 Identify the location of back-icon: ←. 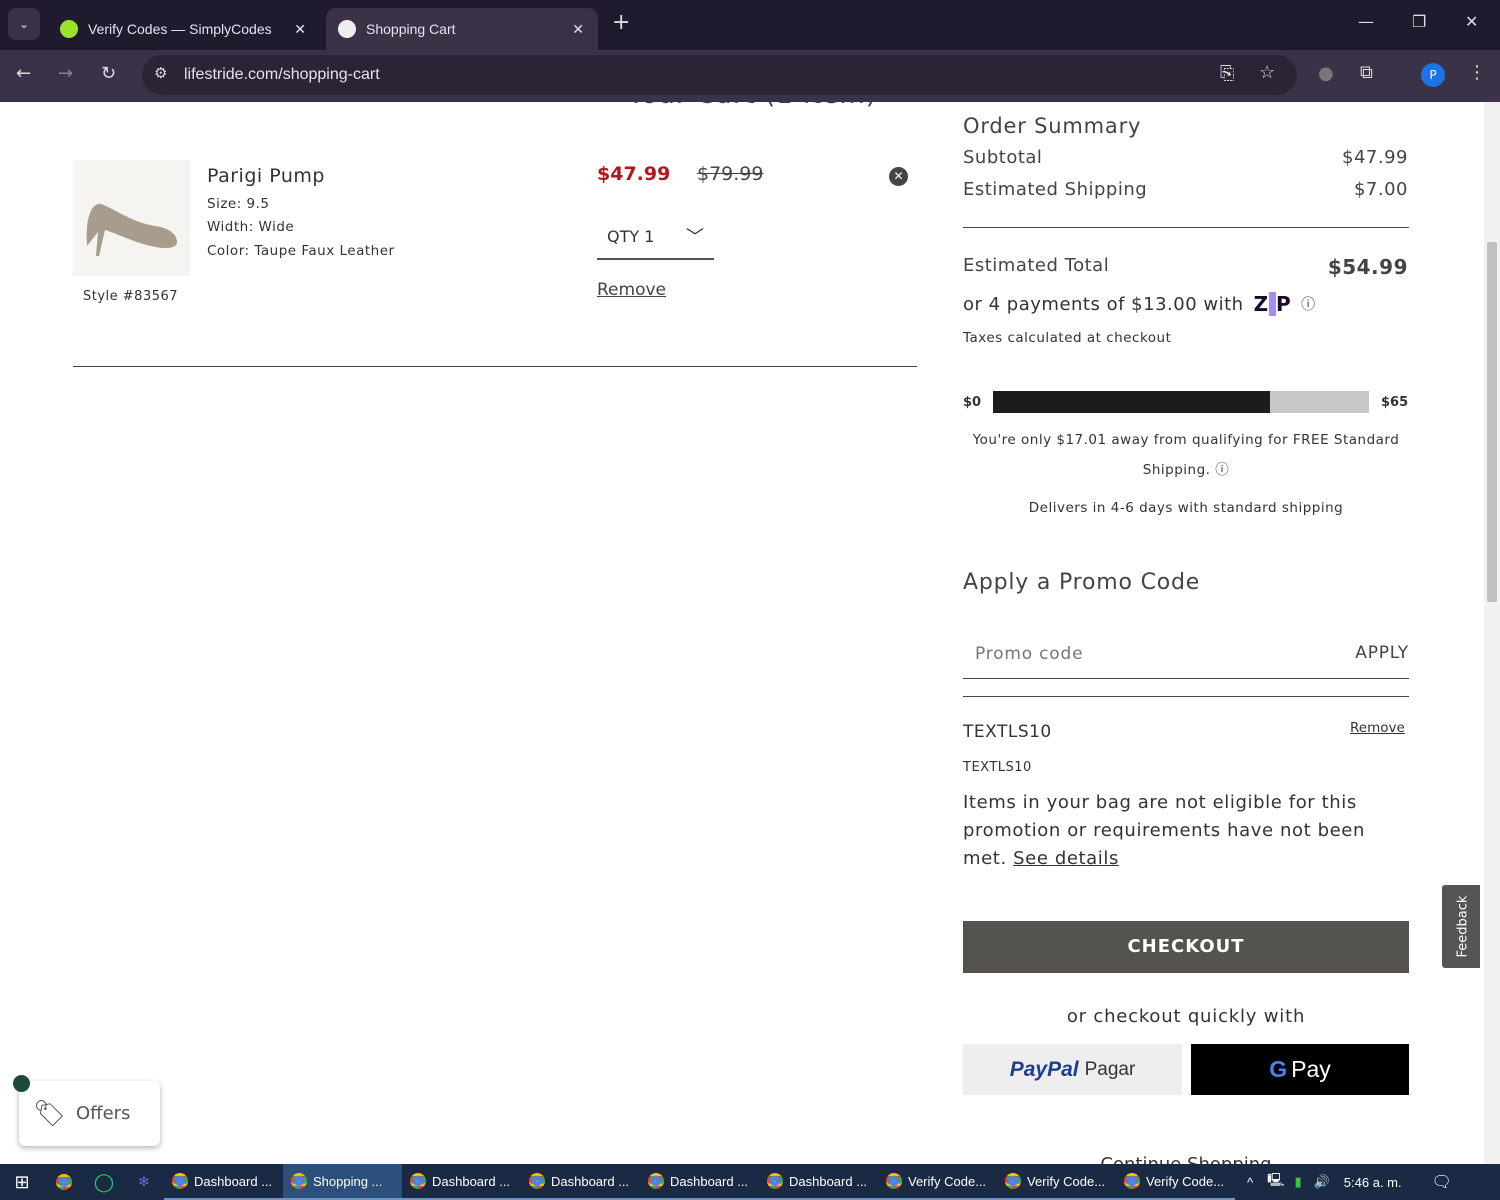
(23, 73).